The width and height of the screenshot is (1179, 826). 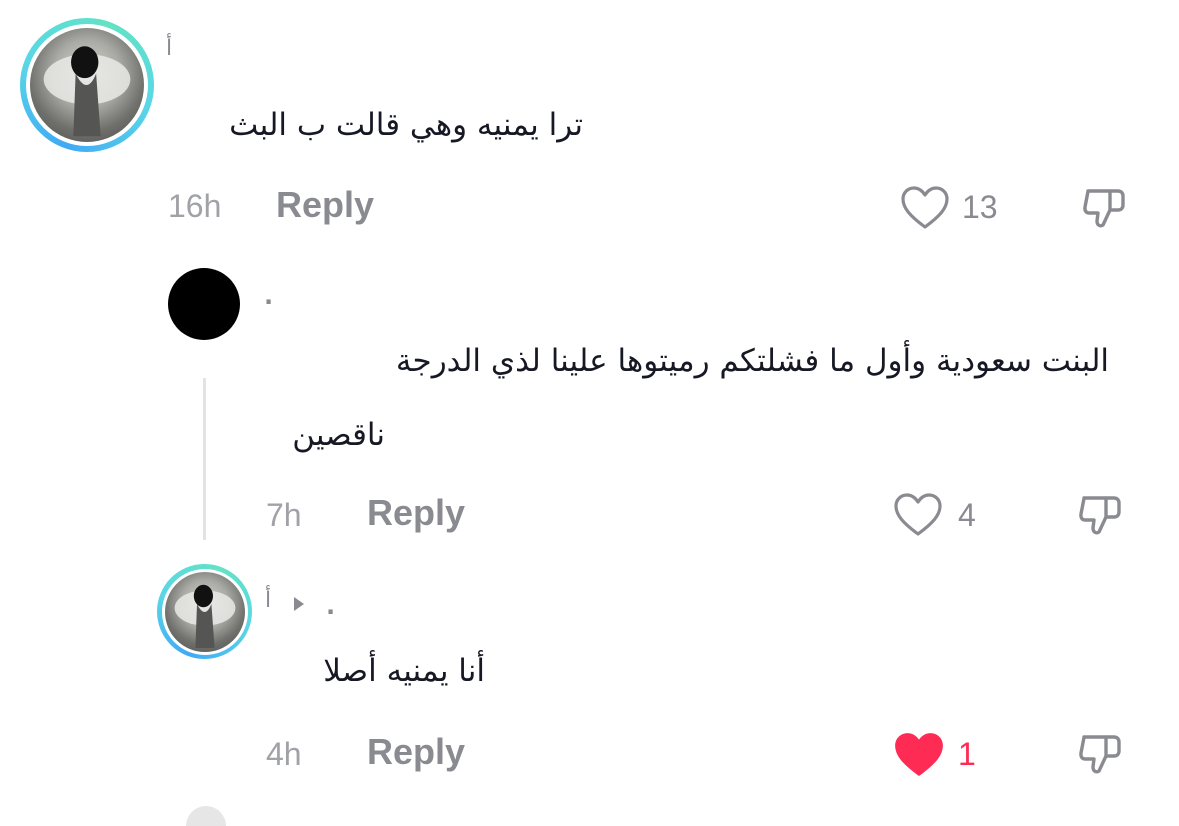 I want to click on comment-text: ترا يمنيه وهي قالت ب البث, so click(x=406, y=125).